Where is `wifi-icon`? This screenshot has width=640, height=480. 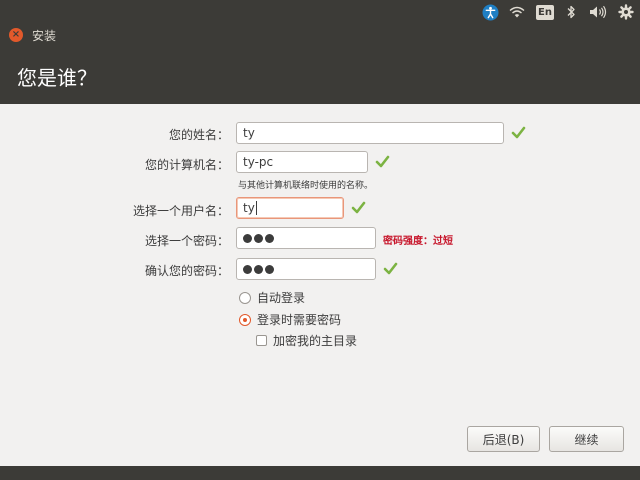
wifi-icon is located at coordinates (517, 12).